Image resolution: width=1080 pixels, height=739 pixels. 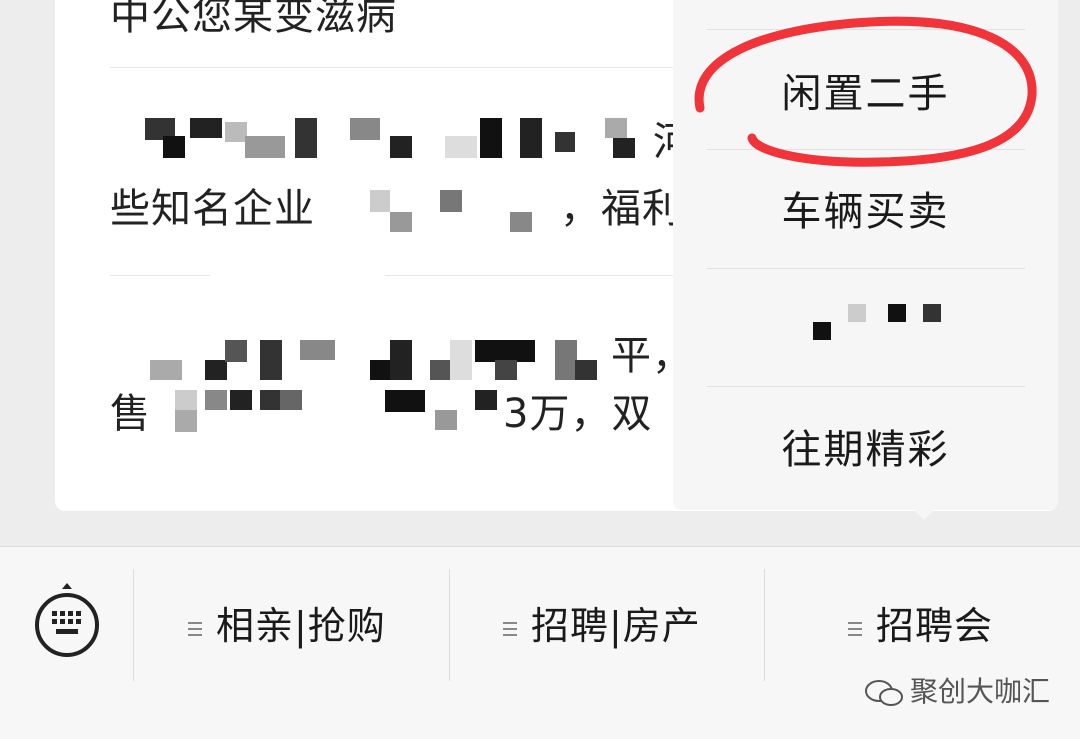 What do you see at coordinates (884, 693) in the screenshot?
I see `wechat-icon` at bounding box center [884, 693].